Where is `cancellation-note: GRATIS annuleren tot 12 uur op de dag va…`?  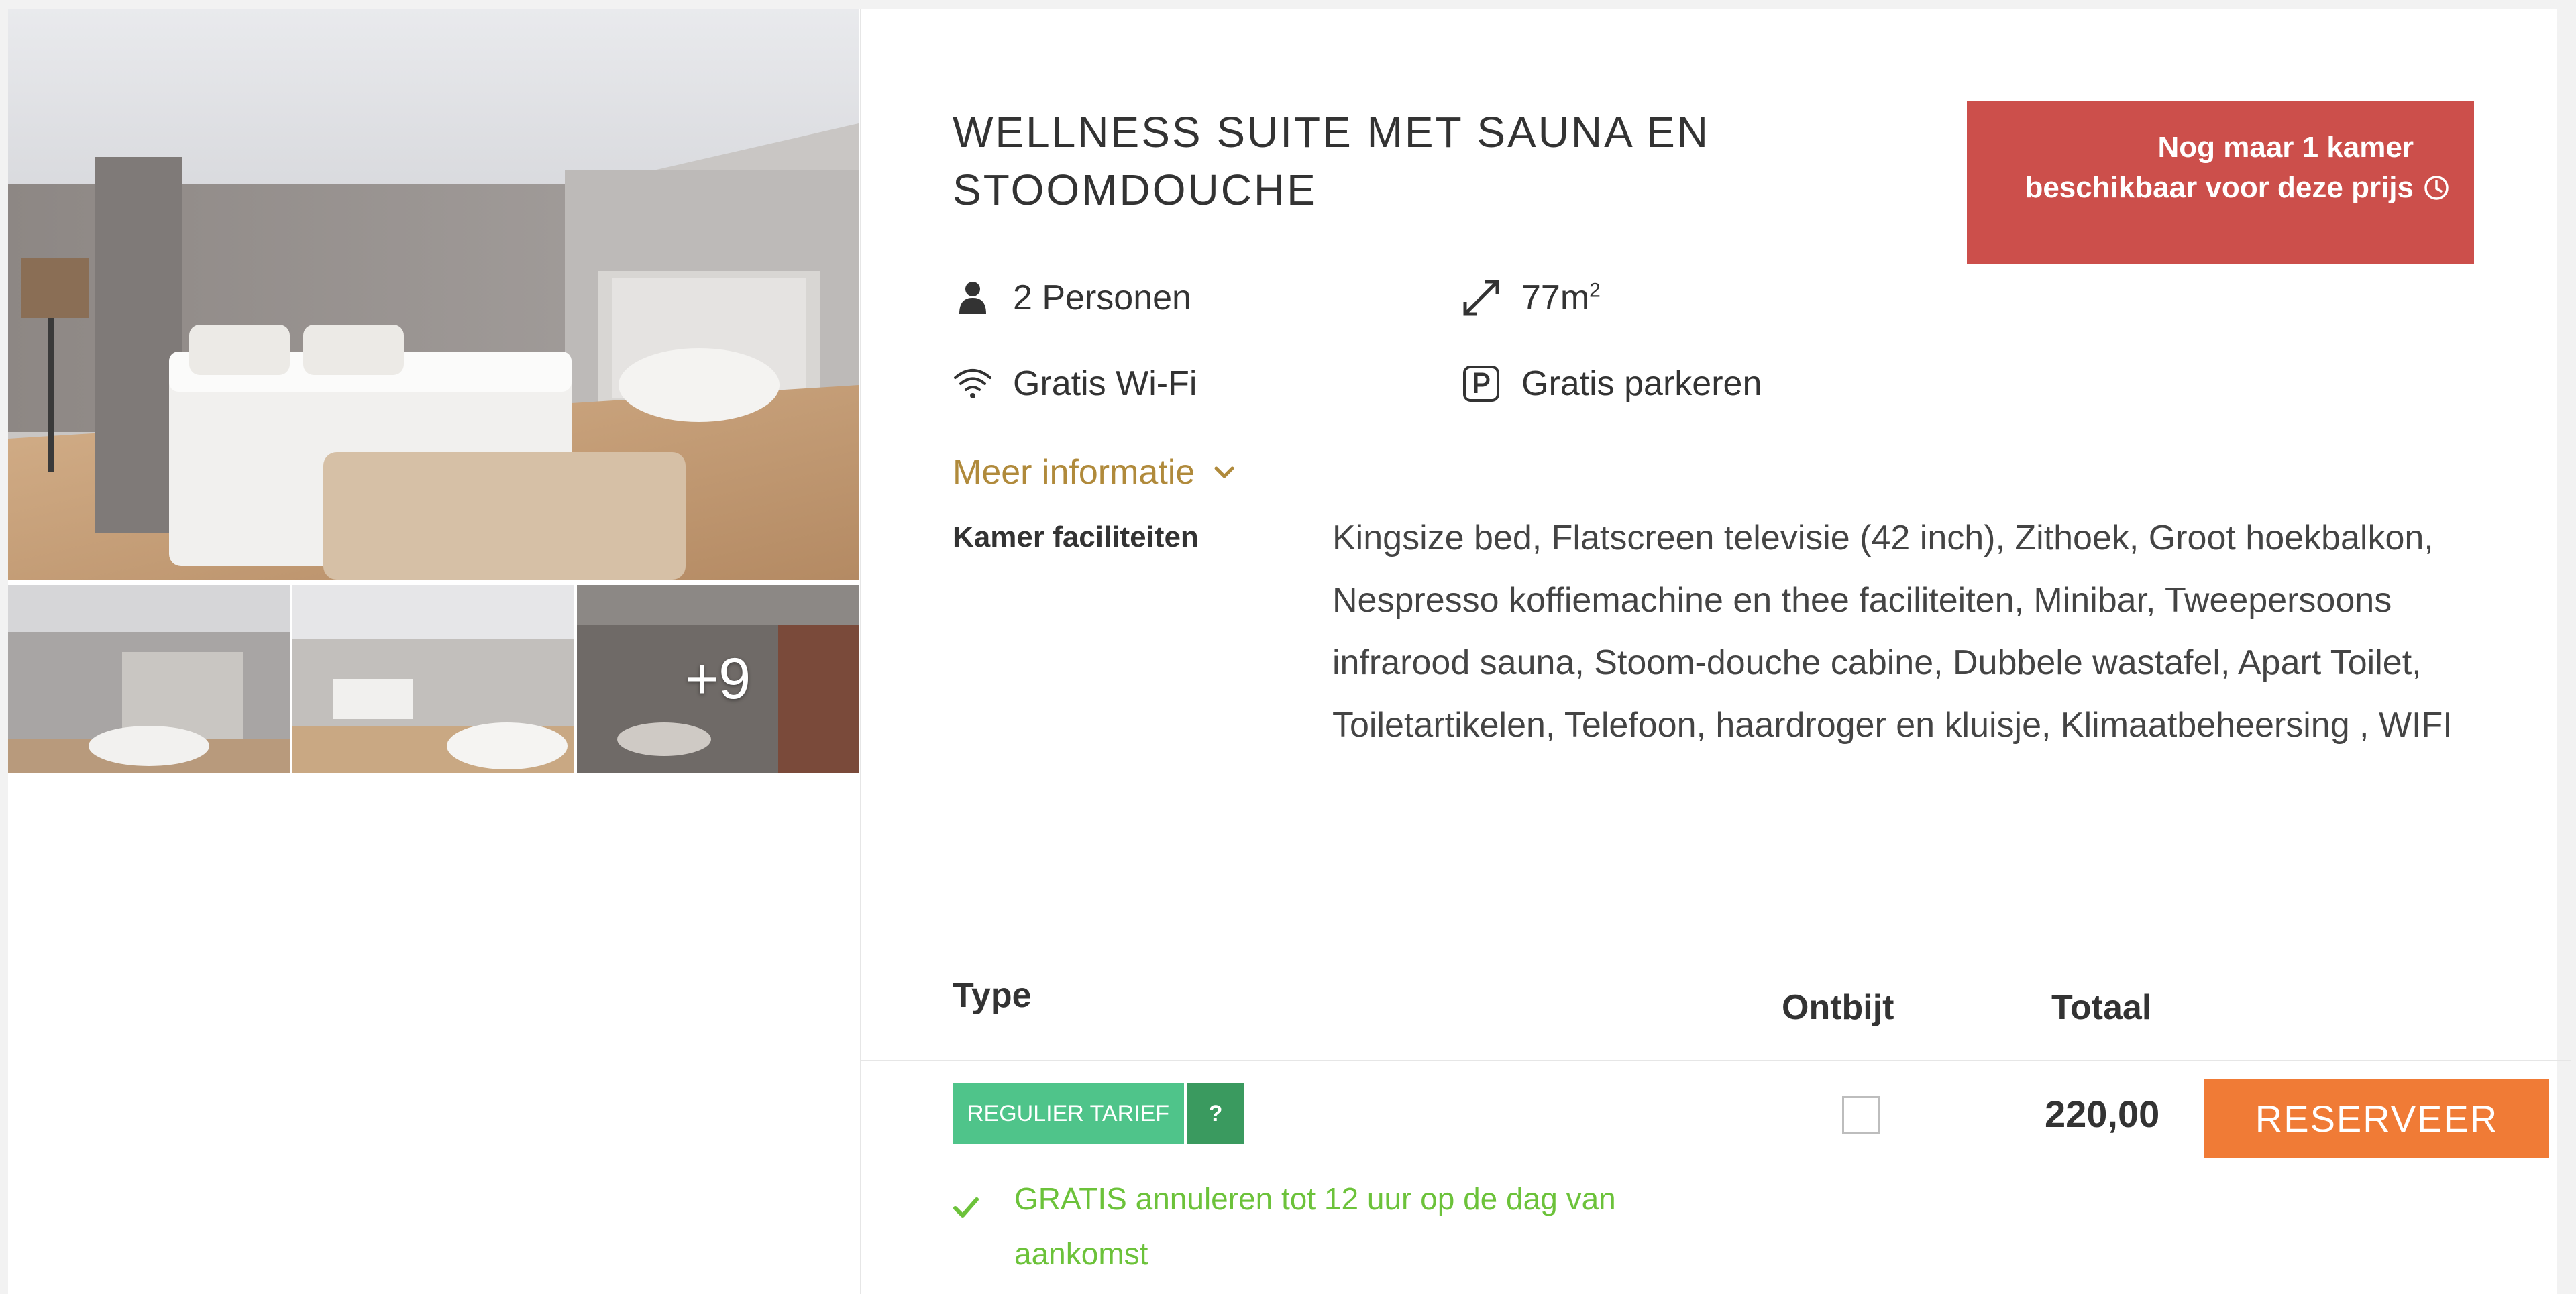 cancellation-note: GRATIS annuleren tot 12 uur op de dag va… is located at coordinates (1321, 1226).